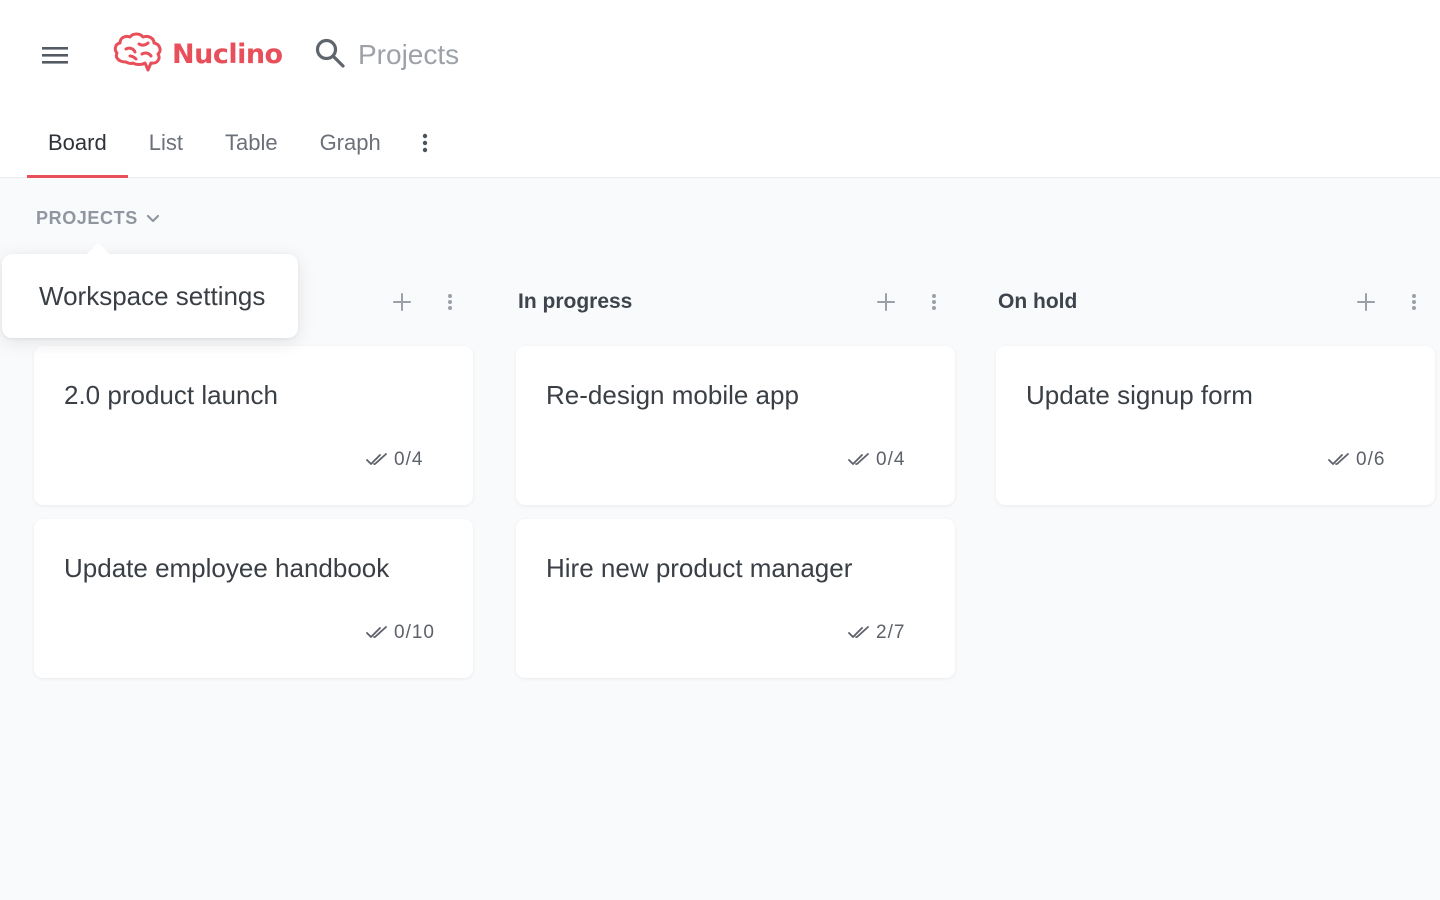  What do you see at coordinates (171, 395) in the screenshot?
I see `card-title: 2.0 product launch` at bounding box center [171, 395].